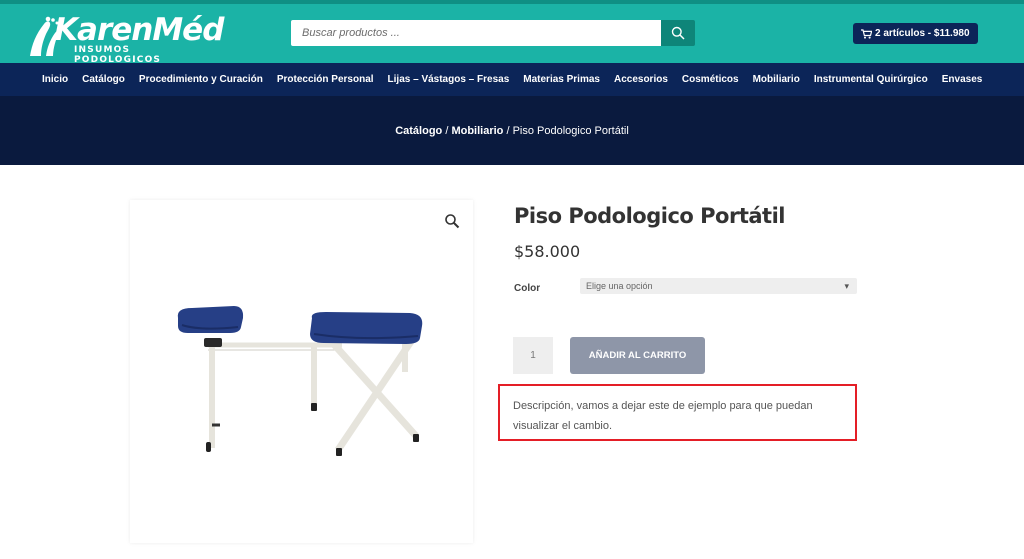  Describe the element at coordinates (649, 216) in the screenshot. I see `product-title: Piso Podologico Portátil` at that location.